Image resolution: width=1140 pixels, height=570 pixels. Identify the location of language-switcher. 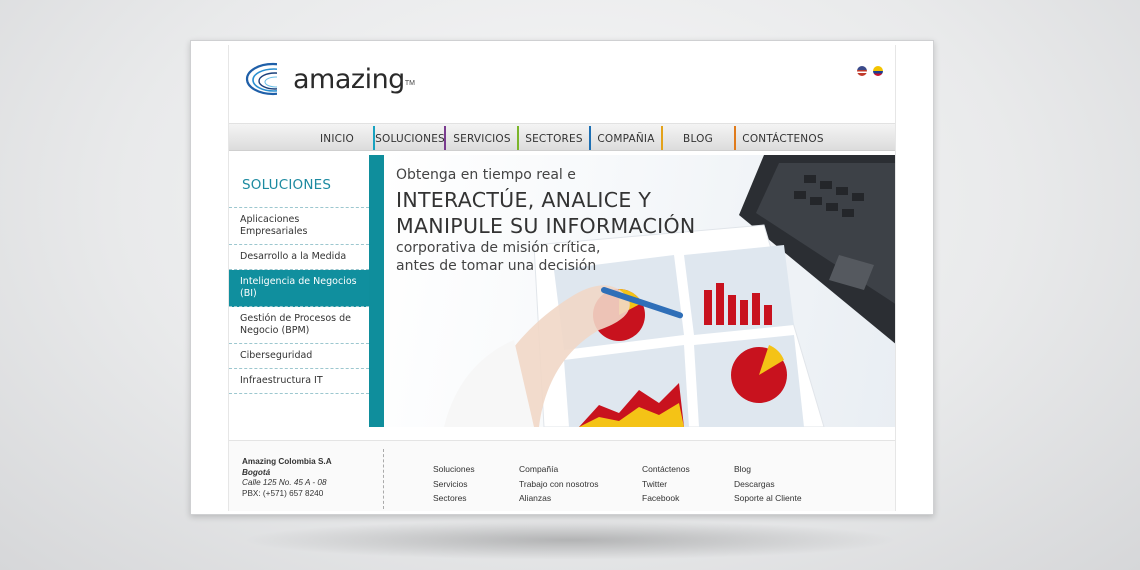
(870, 71).